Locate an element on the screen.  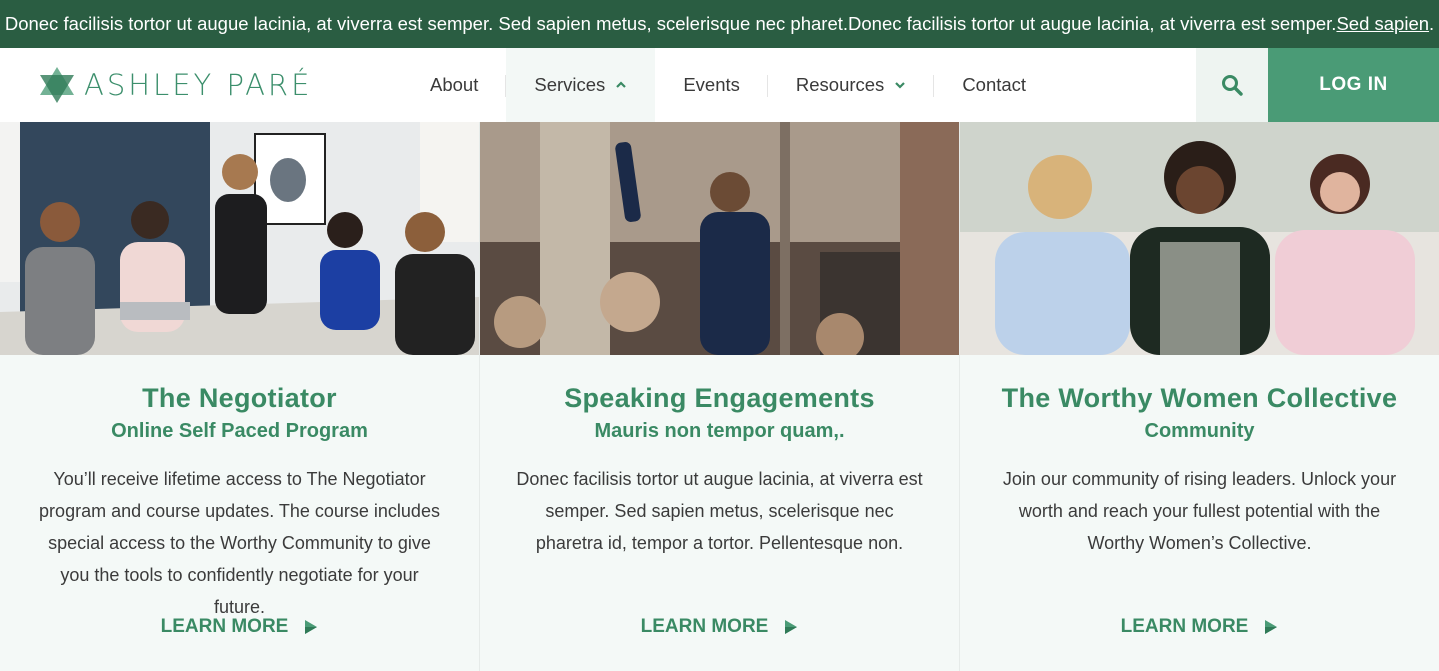
card-subtitle: Community is located at coordinates (1199, 431).